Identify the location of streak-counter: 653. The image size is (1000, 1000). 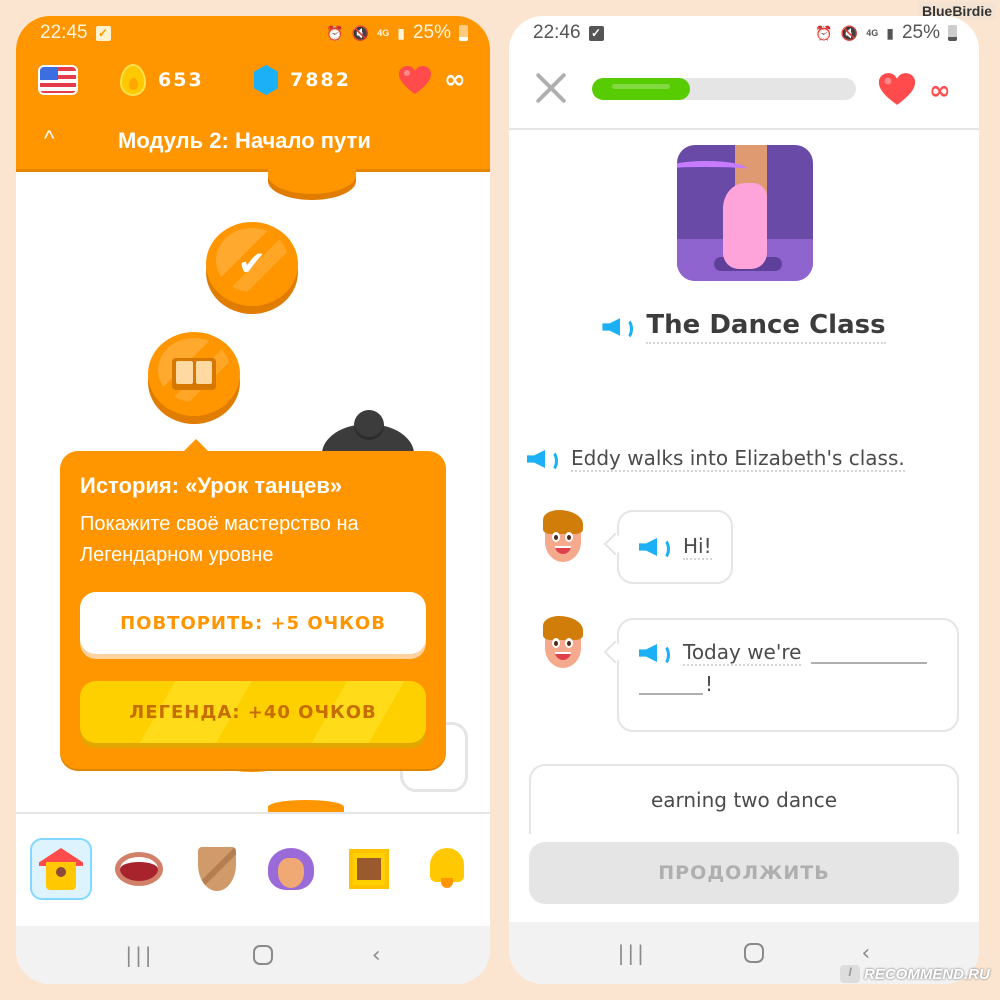
(162, 80).